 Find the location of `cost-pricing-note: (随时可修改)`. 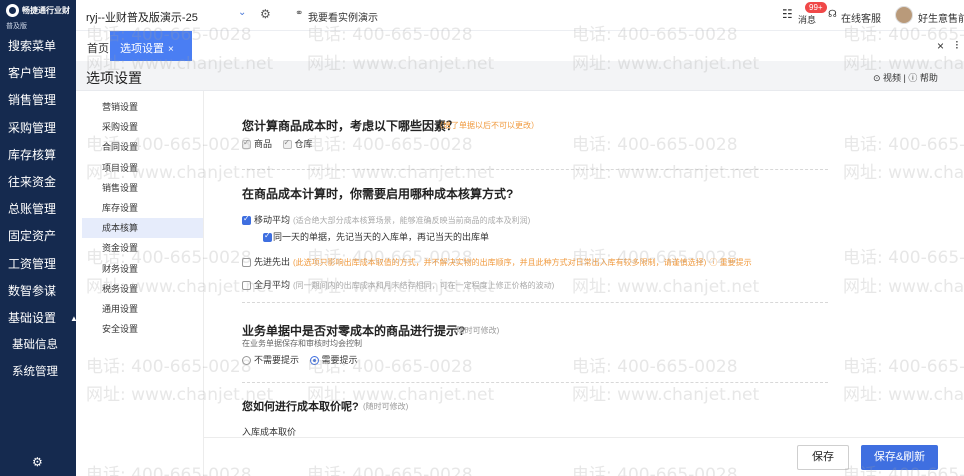

cost-pricing-note: (随时可修改) is located at coordinates (386, 406).